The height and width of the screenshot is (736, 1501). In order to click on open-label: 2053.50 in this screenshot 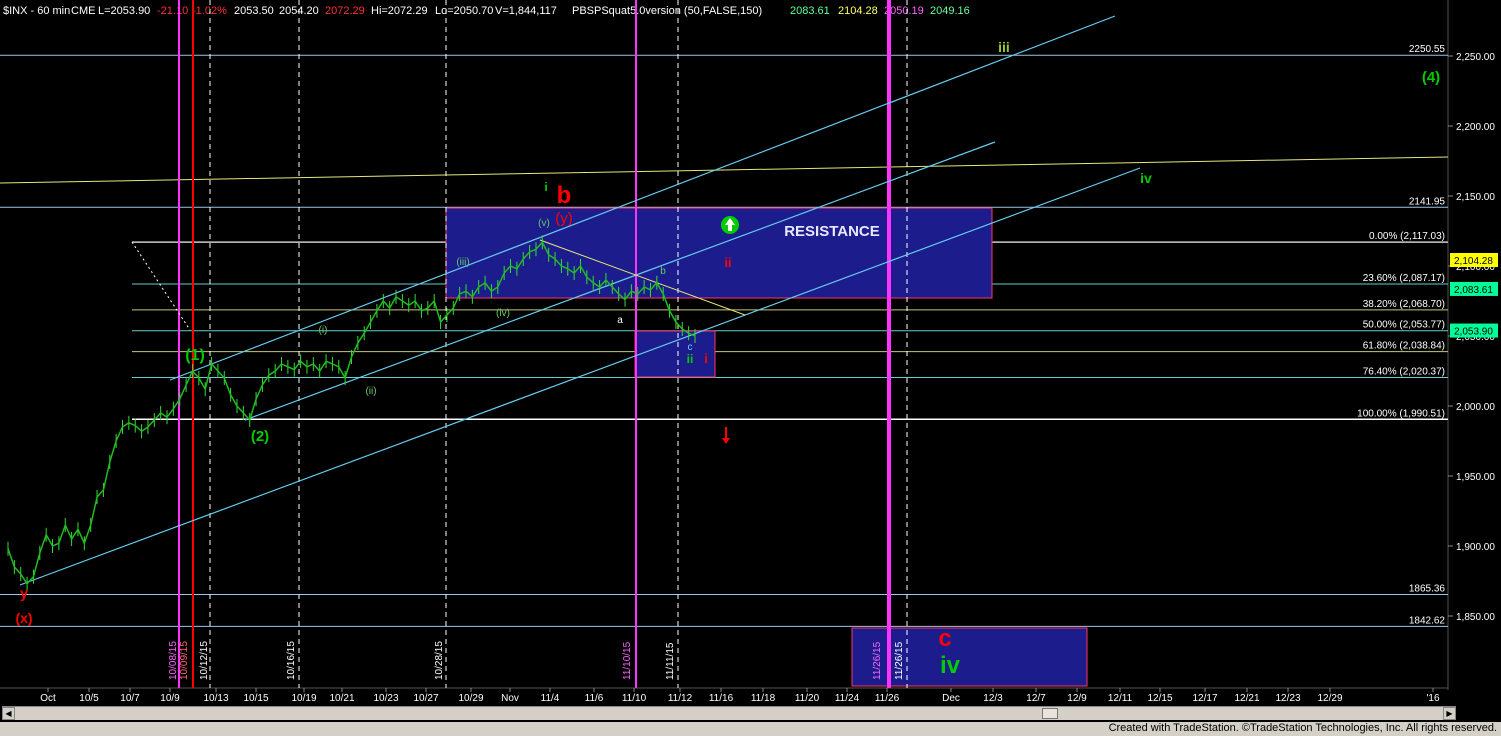, I will do `click(254, 11)`.